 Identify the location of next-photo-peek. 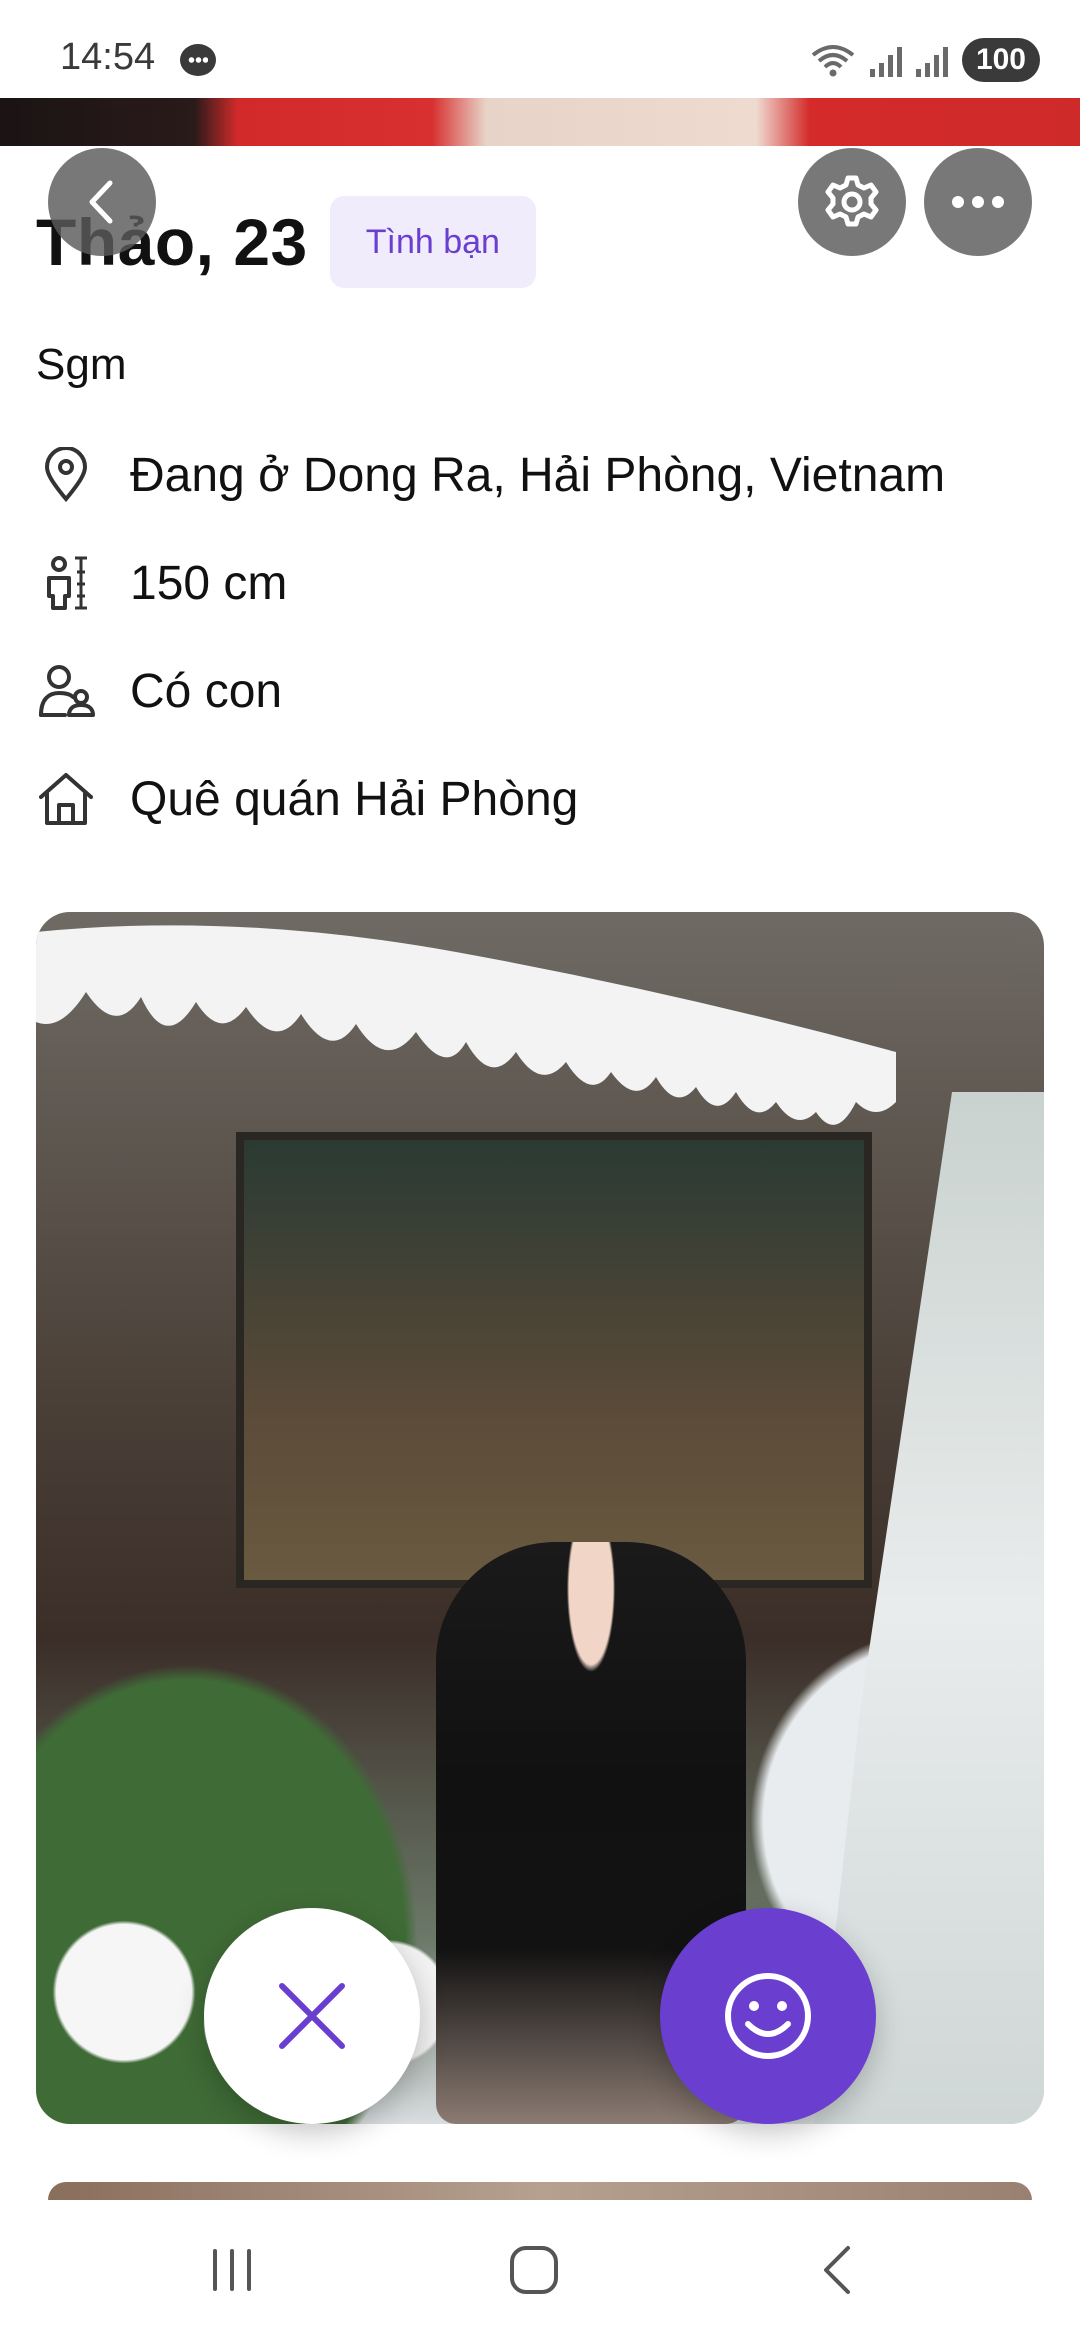
(540, 2191).